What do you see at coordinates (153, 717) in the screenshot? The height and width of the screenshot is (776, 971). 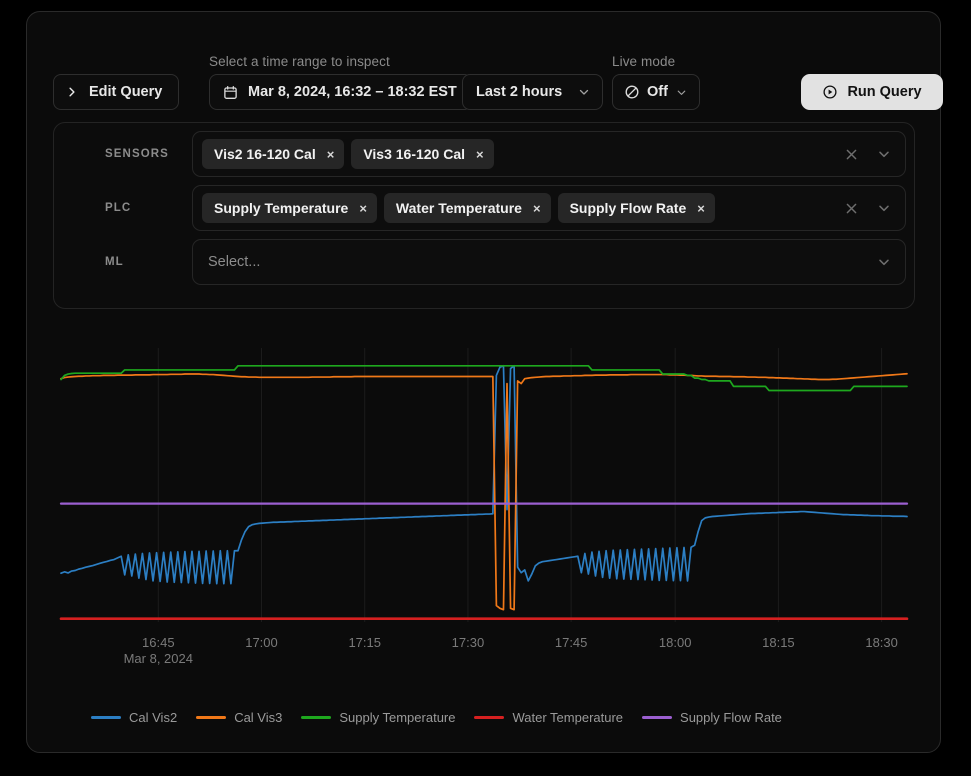 I see `legend-label: Cal Vis2` at bounding box center [153, 717].